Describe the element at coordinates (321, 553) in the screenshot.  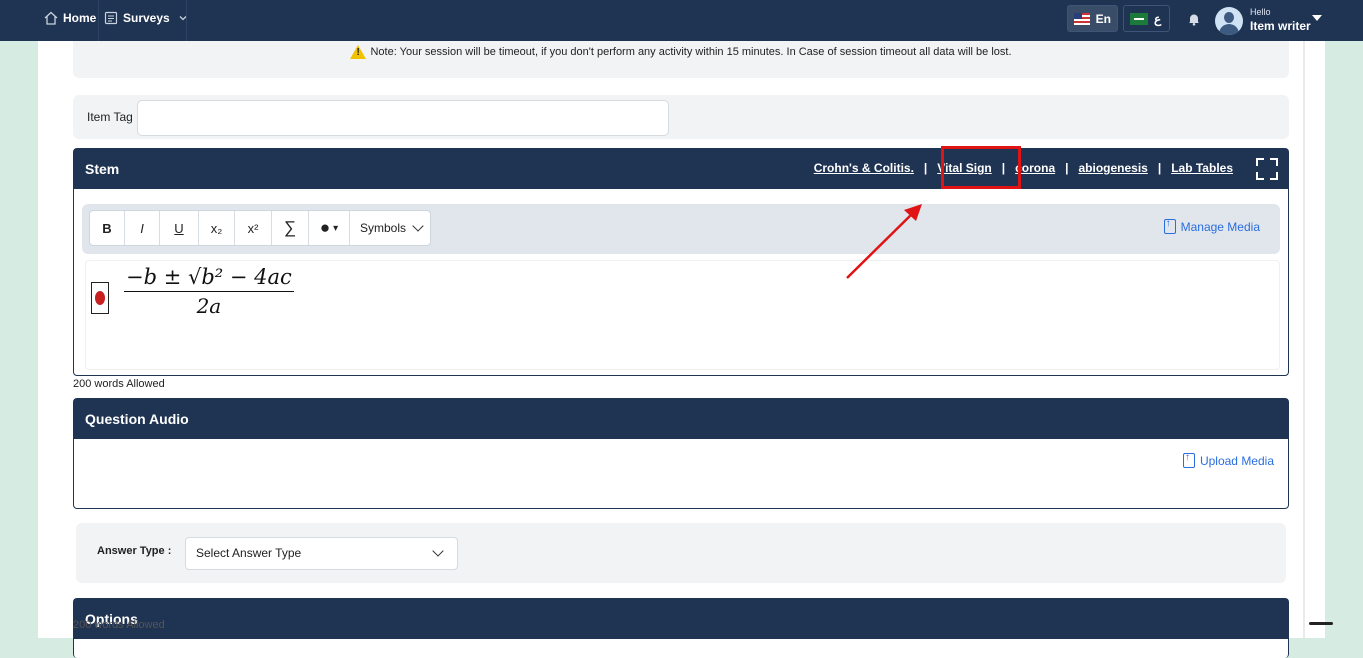
I see `answer-type-select: Select Answer Type` at that location.